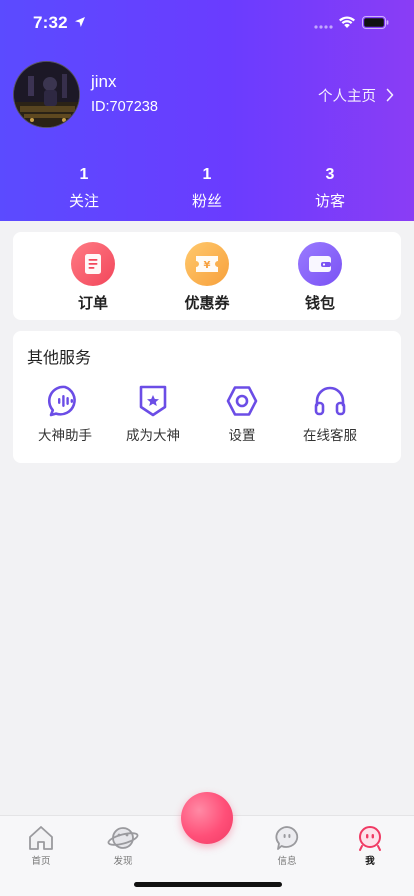  What do you see at coordinates (287, 838) in the screenshot?
I see `message-icon` at bounding box center [287, 838].